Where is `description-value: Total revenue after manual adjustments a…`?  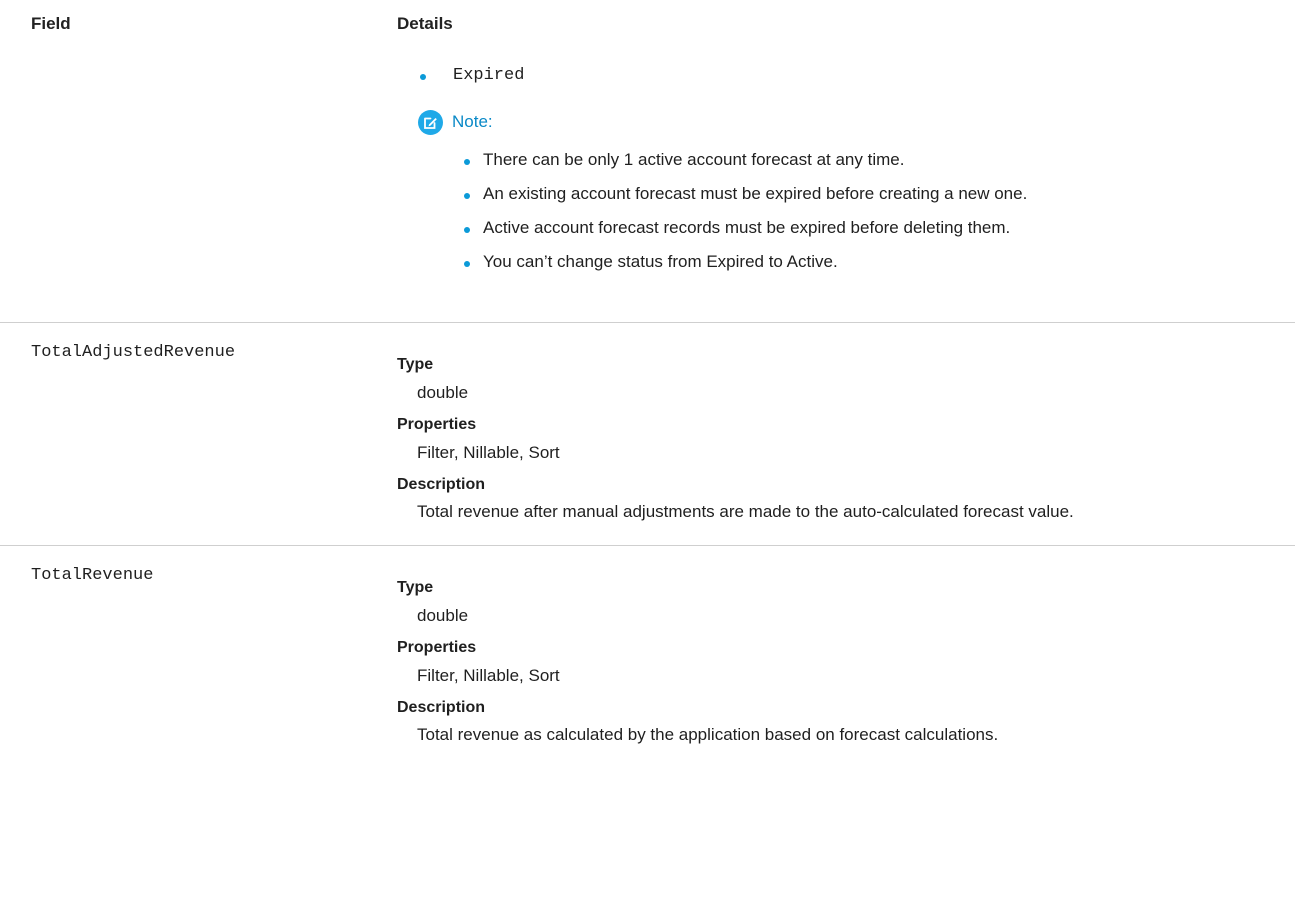 description-value: Total revenue after manual adjustments a… is located at coordinates (745, 511).